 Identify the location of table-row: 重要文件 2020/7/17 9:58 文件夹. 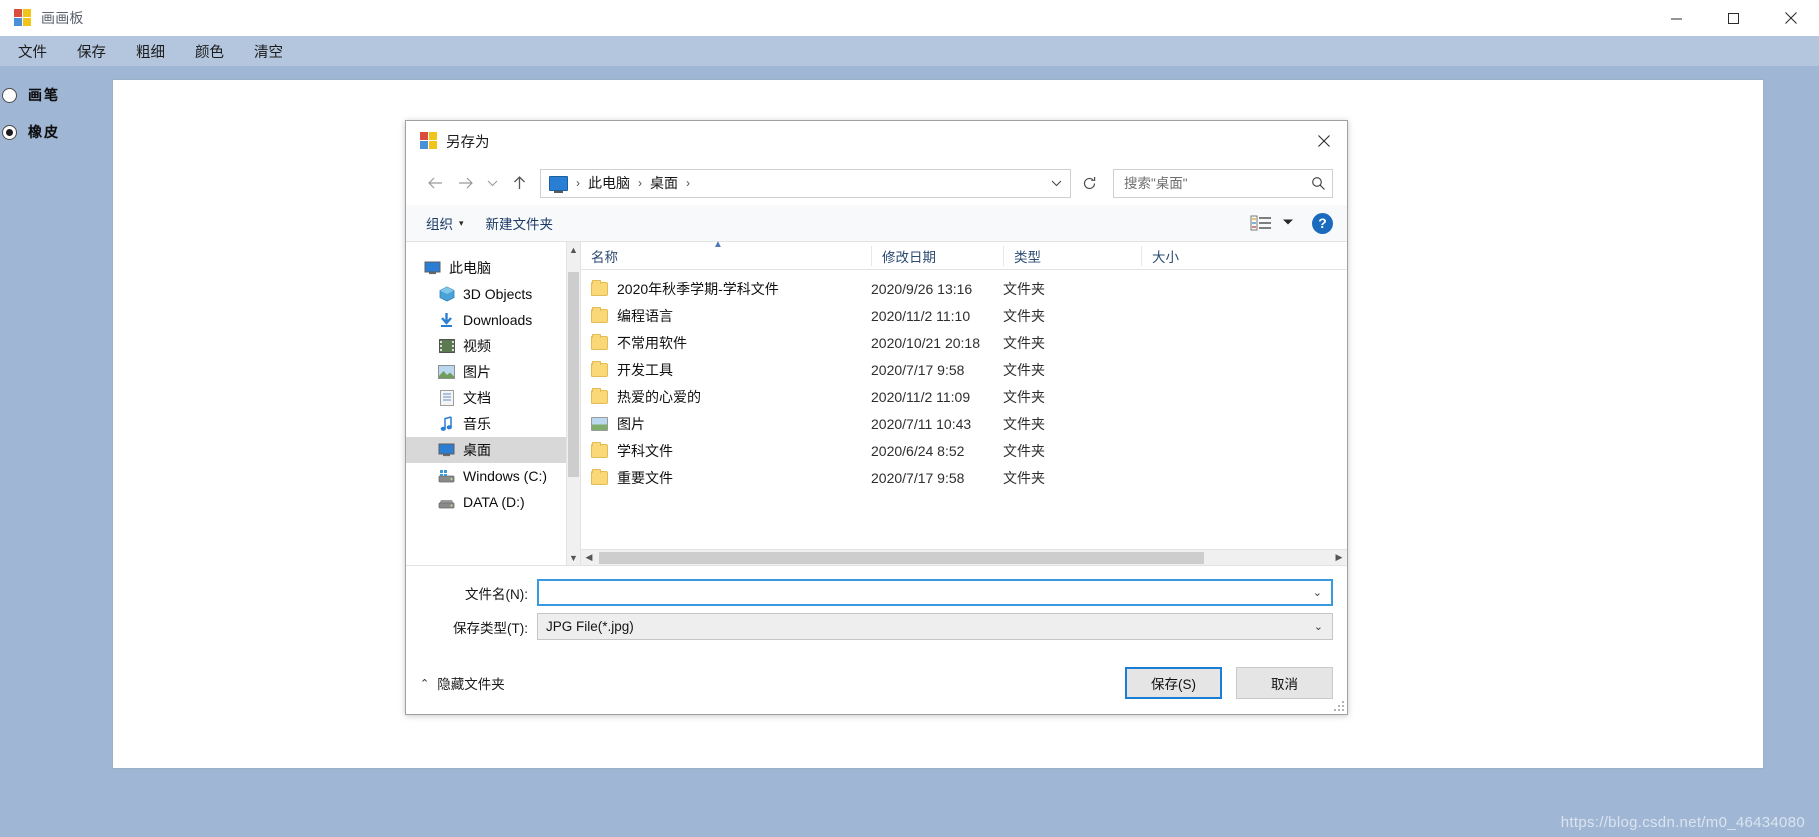
(964, 477).